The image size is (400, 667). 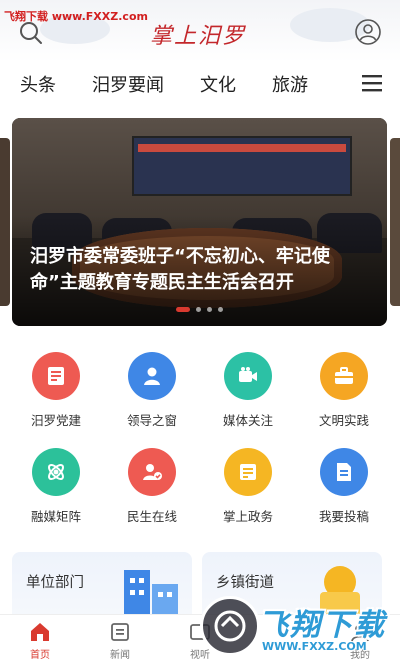 What do you see at coordinates (248, 472) in the screenshot?
I see `form-icon` at bounding box center [248, 472].